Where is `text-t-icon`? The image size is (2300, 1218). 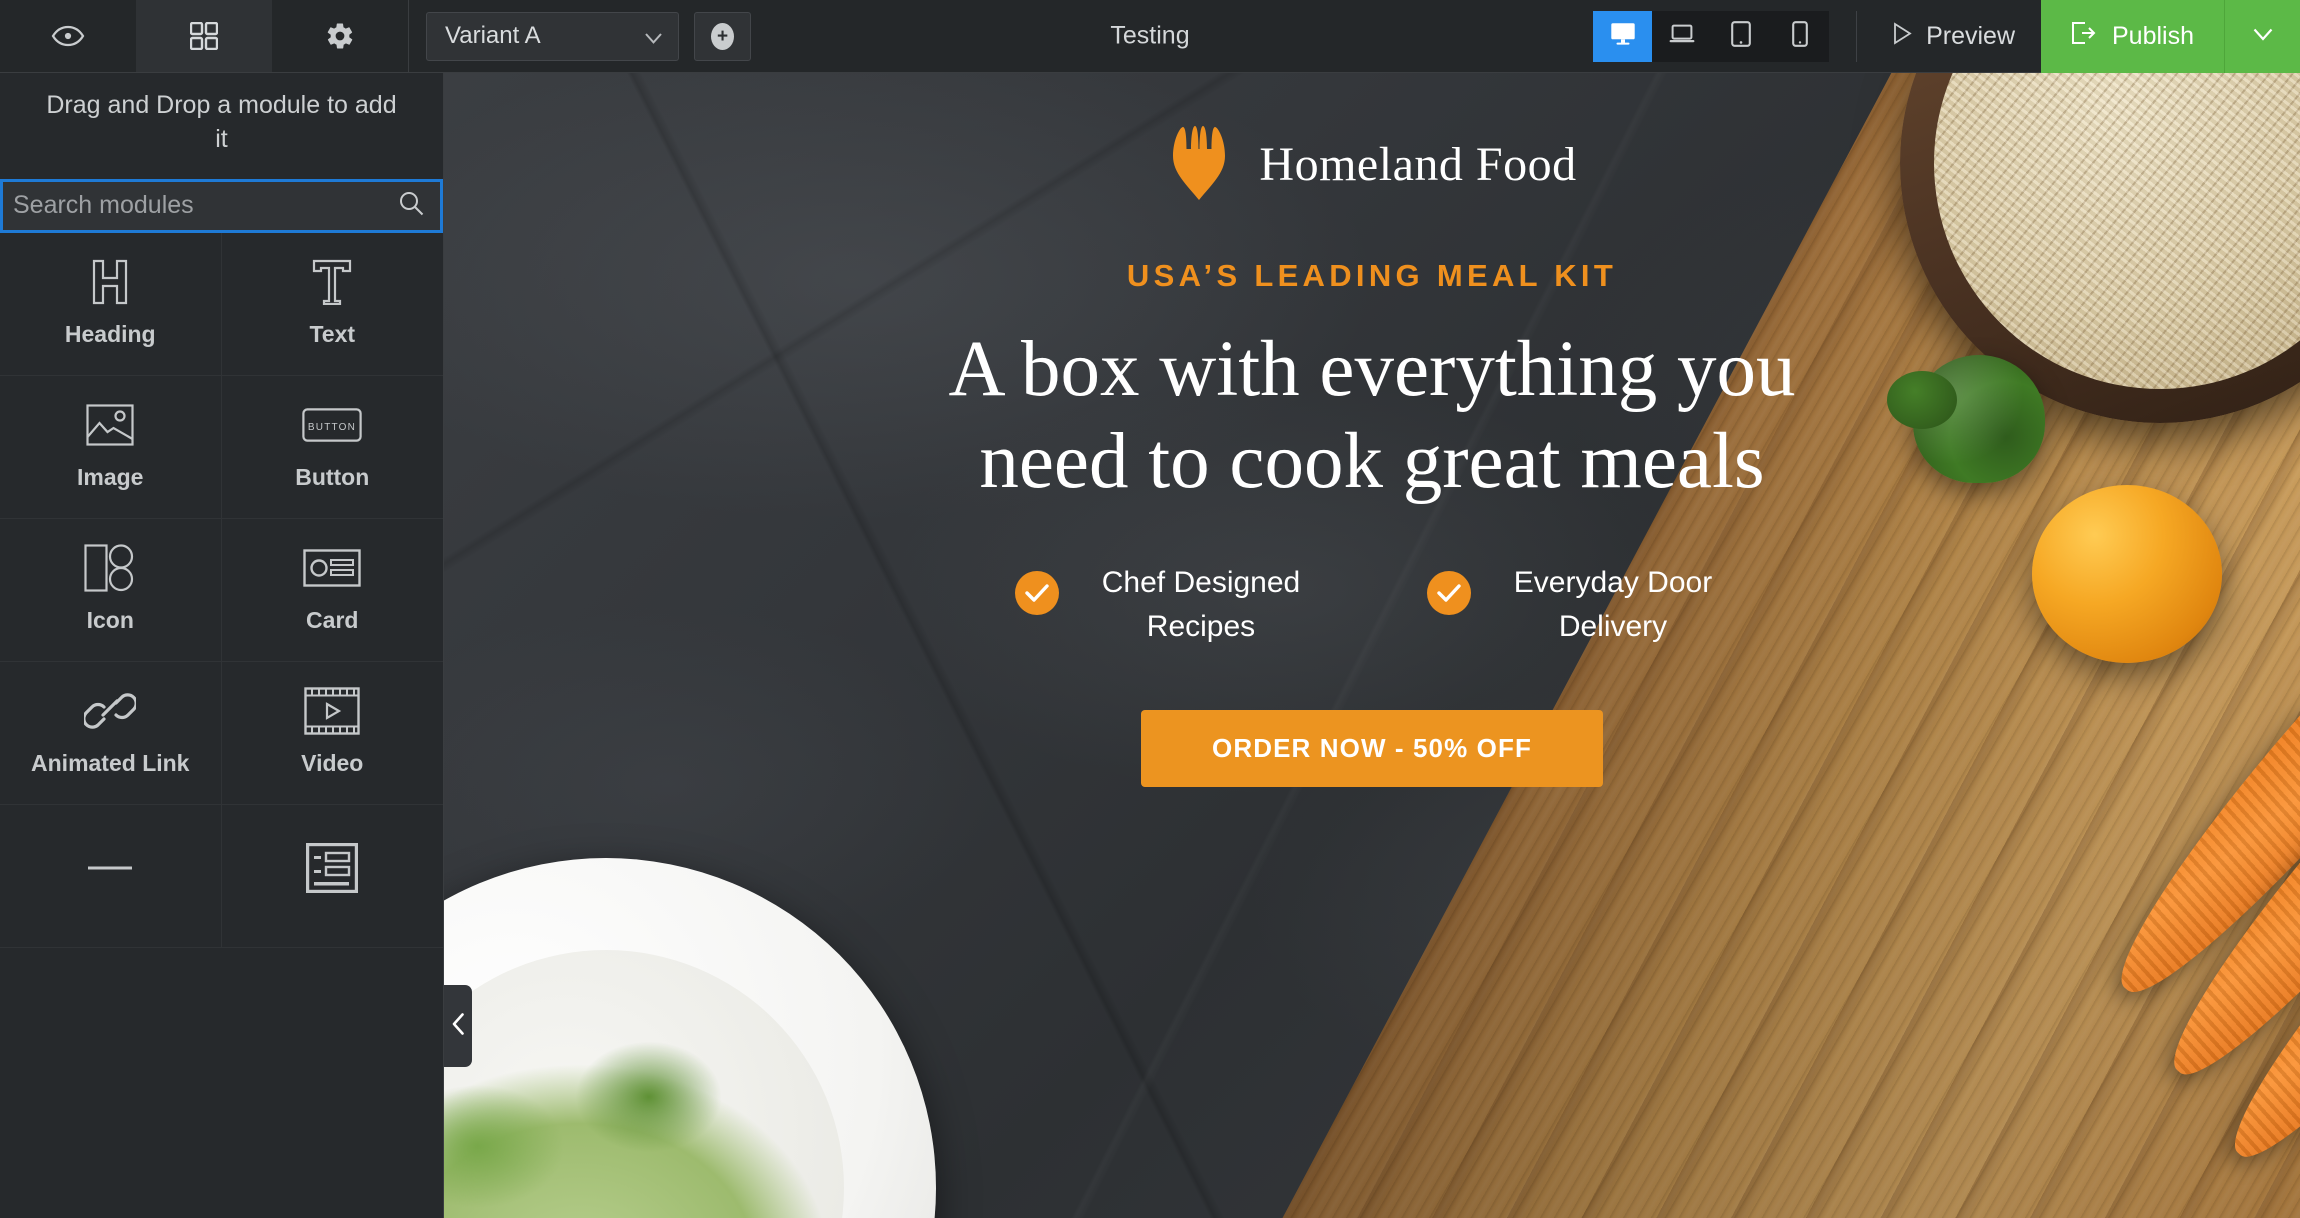
text-t-icon is located at coordinates (332, 282).